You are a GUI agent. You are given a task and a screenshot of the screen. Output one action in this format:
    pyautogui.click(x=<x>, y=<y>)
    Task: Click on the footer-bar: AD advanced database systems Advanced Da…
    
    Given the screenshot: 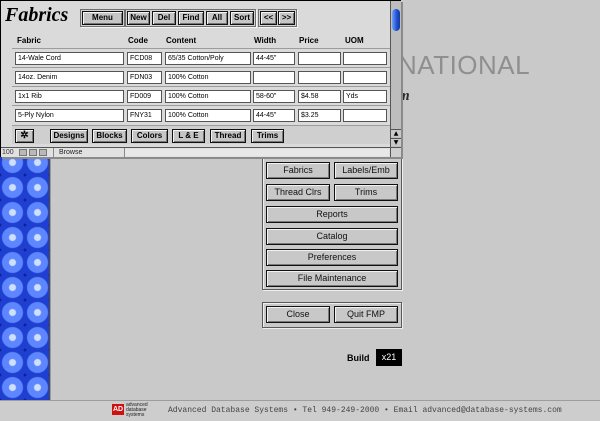 What is the action you would take?
    pyautogui.click(x=300, y=410)
    